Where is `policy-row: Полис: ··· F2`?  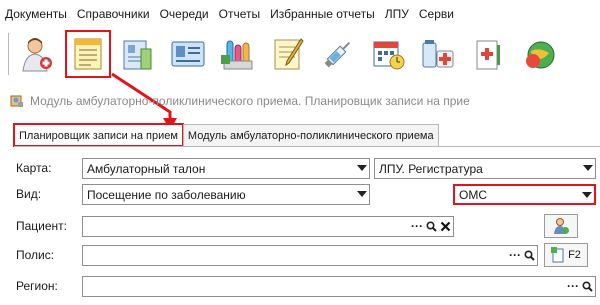 policy-row: Полис: ··· F2 is located at coordinates (305, 255).